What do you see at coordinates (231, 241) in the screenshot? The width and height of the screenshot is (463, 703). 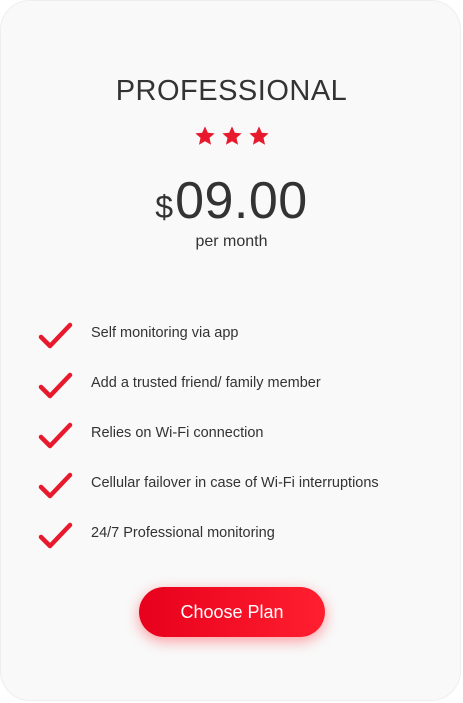 I see `price-period: per month` at bounding box center [231, 241].